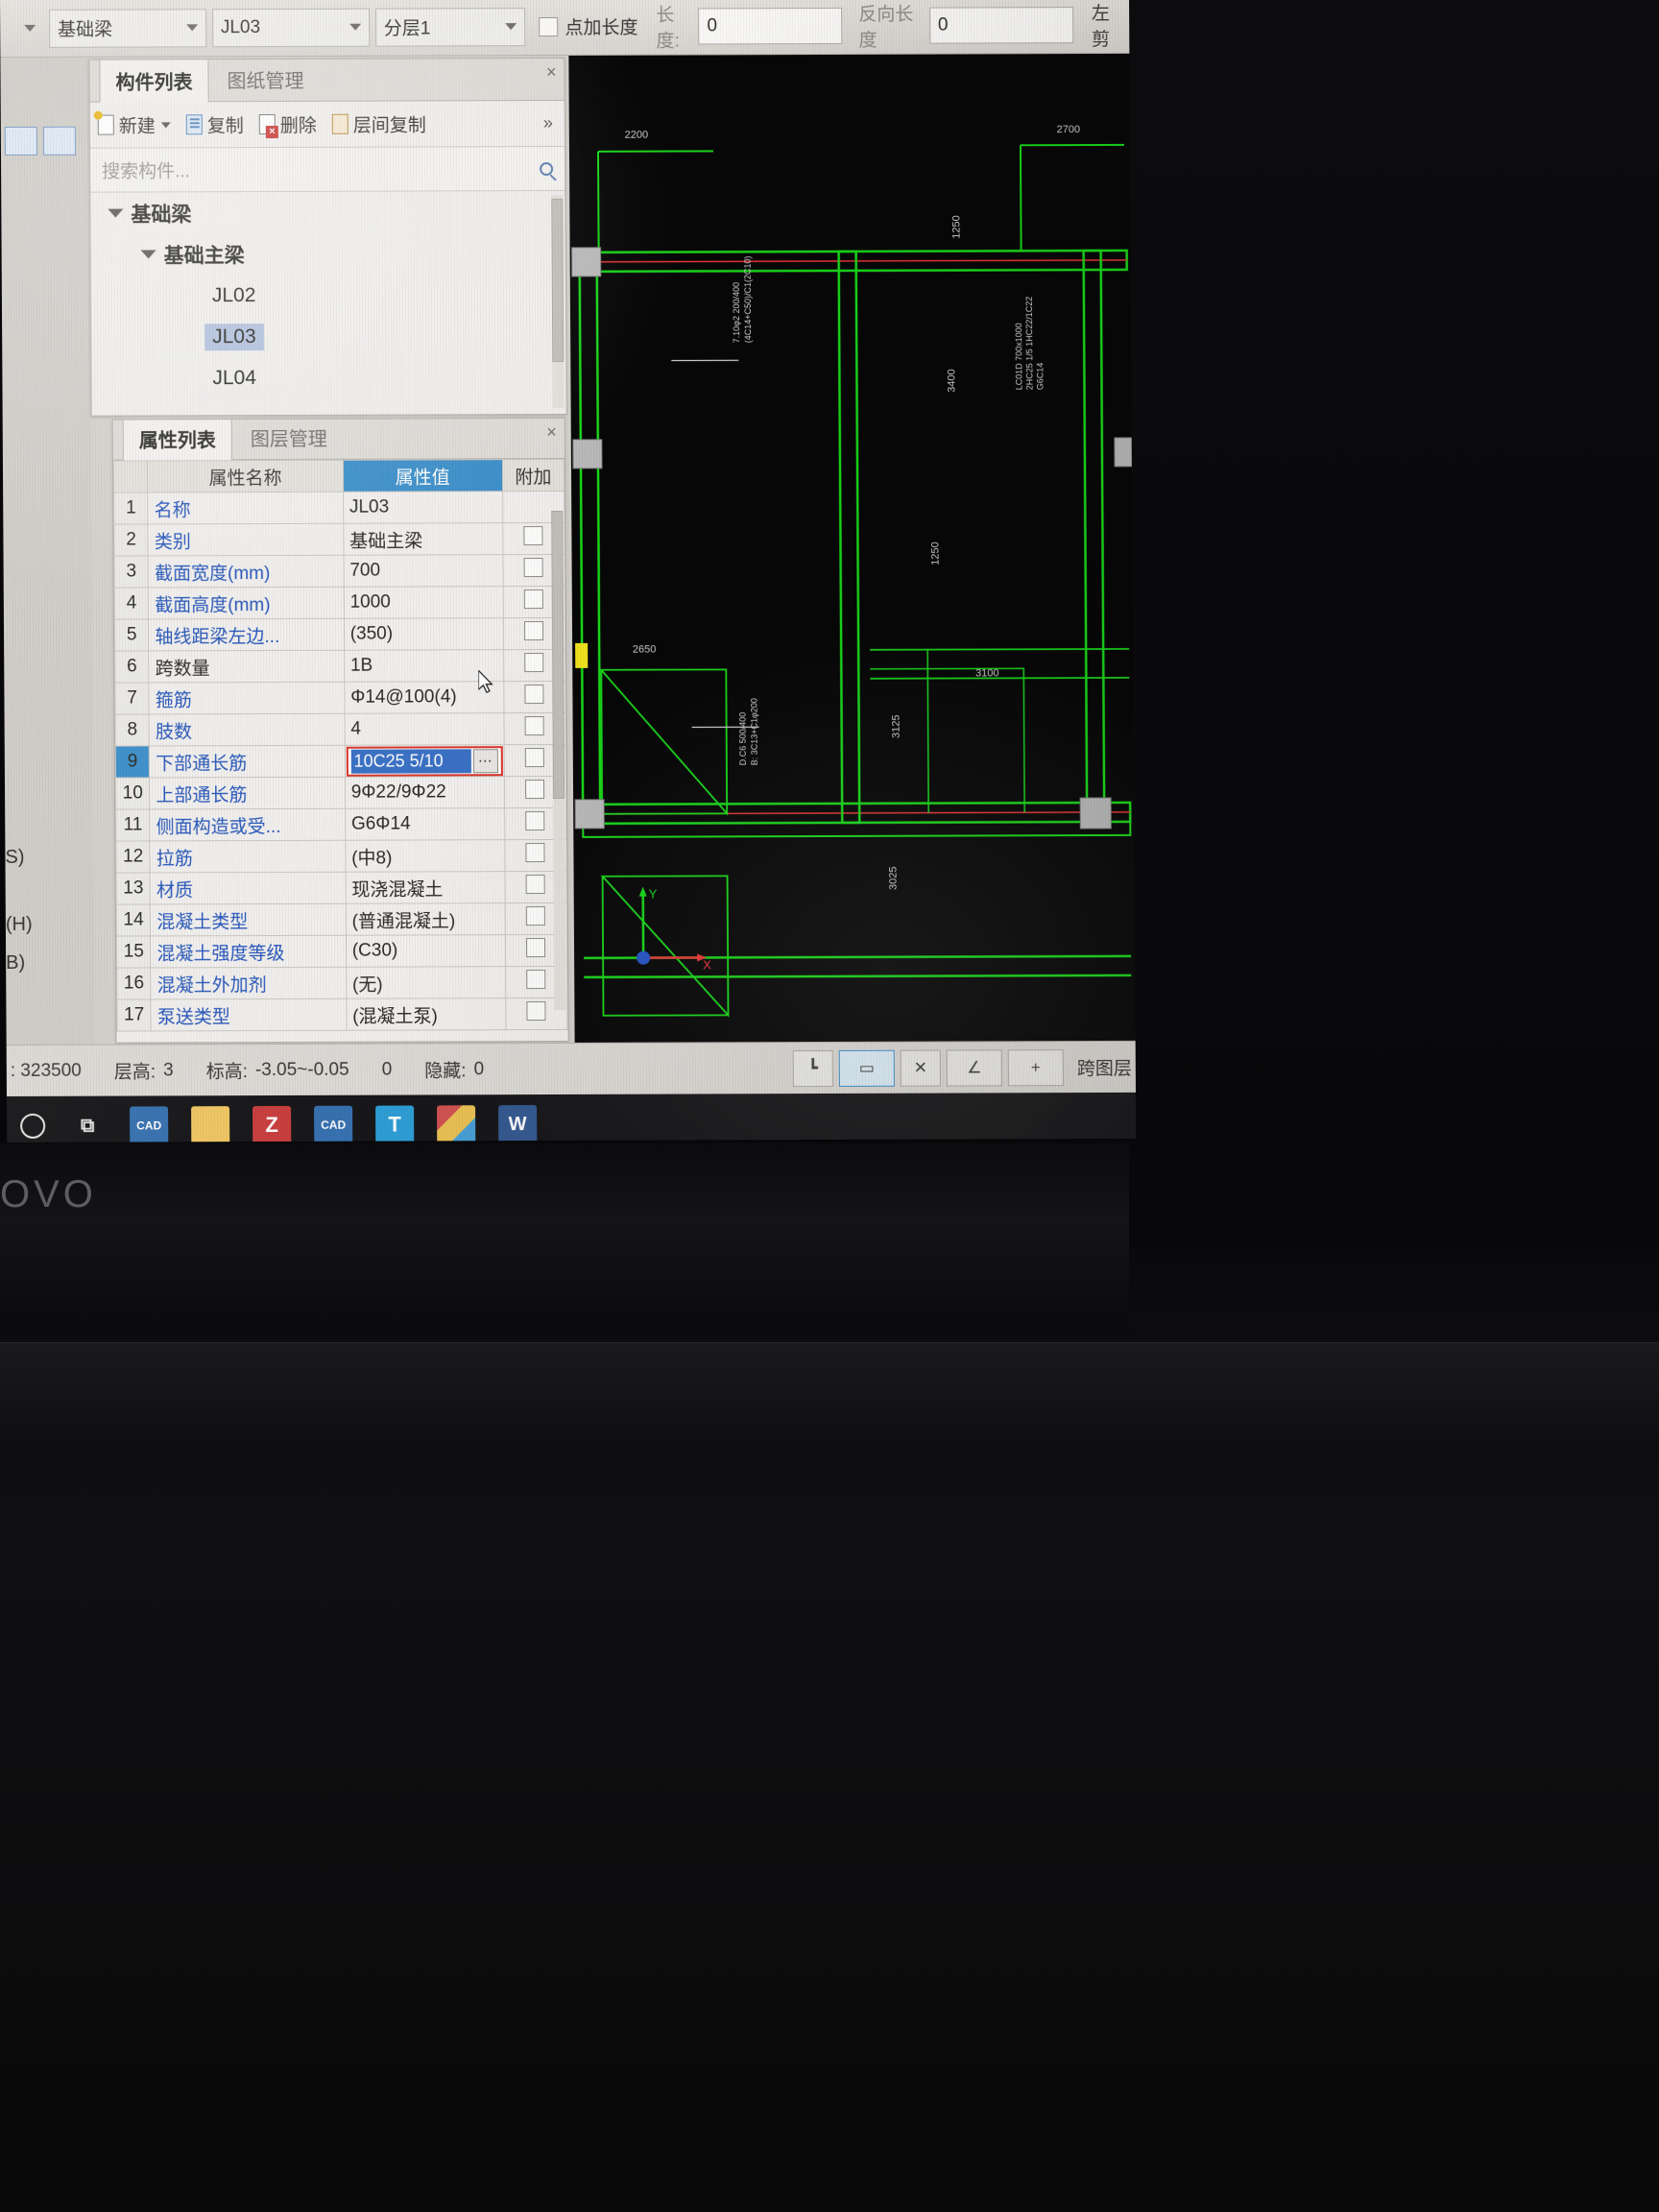 Image resolution: width=1659 pixels, height=2212 pixels. What do you see at coordinates (588, 26) in the screenshot?
I see `point-add-length-checkbox: 点加长度` at bounding box center [588, 26].